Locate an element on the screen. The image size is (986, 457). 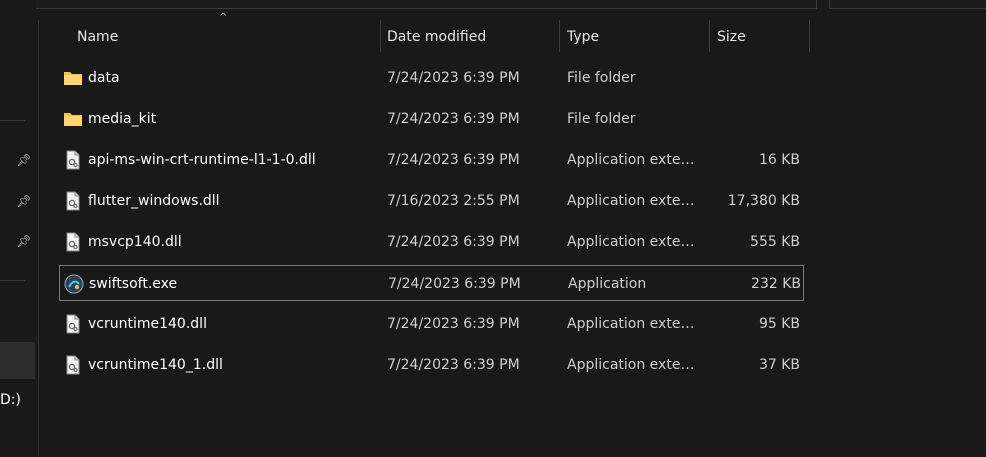
file-name: flutter_windows.dll is located at coordinates (154, 201).